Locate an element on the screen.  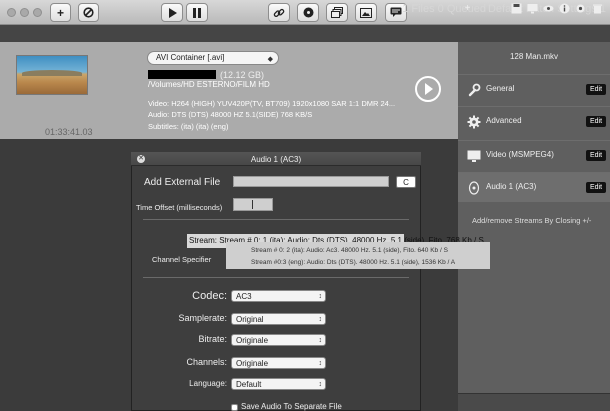
container-select: AVI Container [.avi] ◆ is located at coordinates (213, 58).